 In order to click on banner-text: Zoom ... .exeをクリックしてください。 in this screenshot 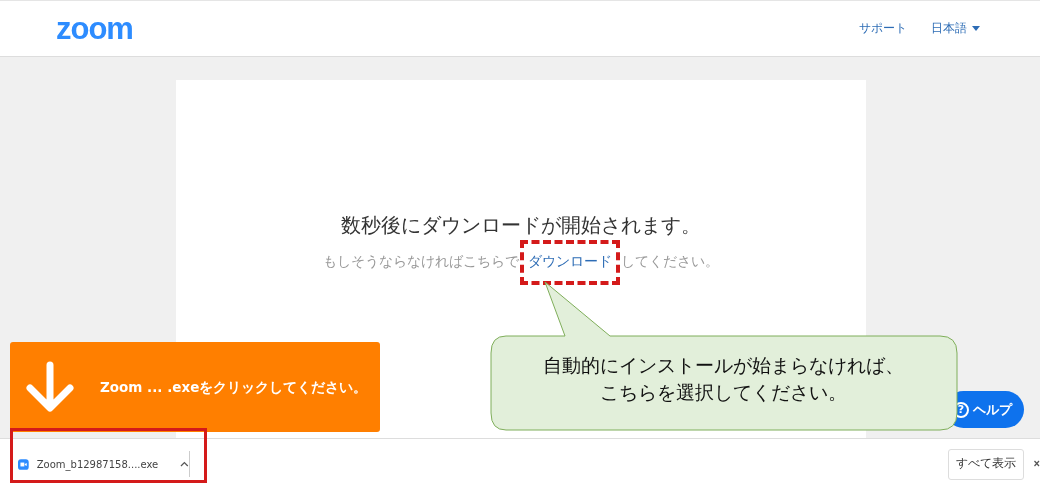, I will do `click(234, 387)`.